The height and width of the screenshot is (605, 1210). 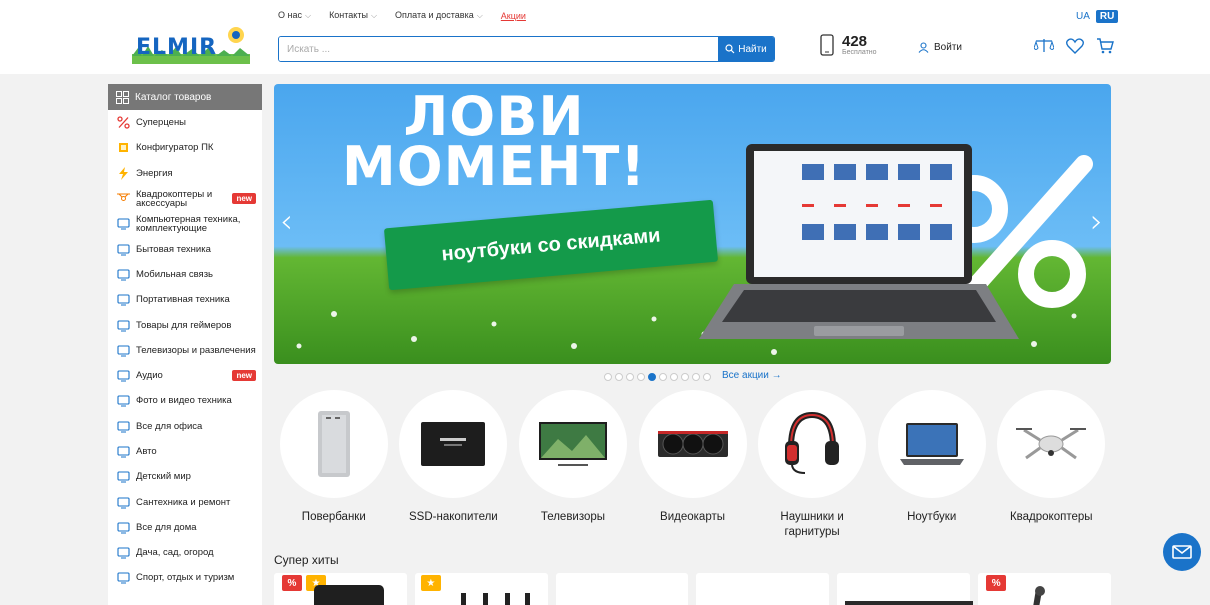 I want to click on category-tvs: Телевизоры, so click(x=573, y=465).